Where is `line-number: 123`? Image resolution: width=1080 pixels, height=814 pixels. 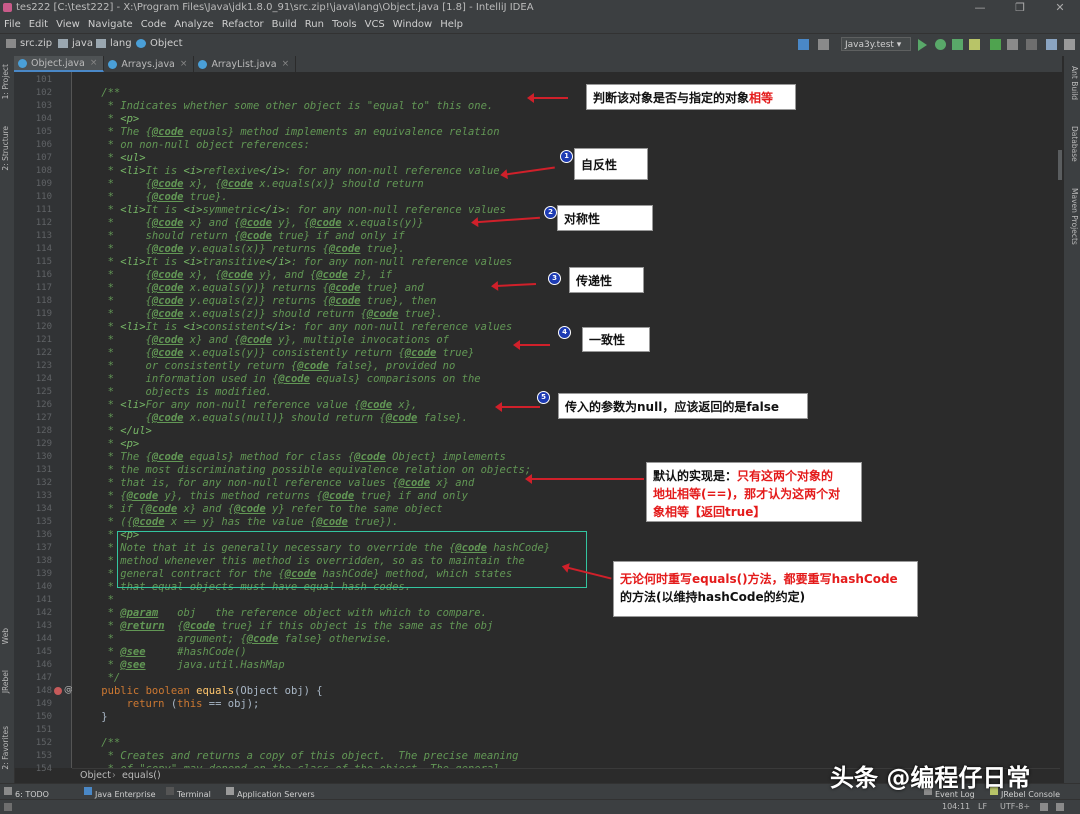
line-number: 123 is located at coordinates (43, 366).